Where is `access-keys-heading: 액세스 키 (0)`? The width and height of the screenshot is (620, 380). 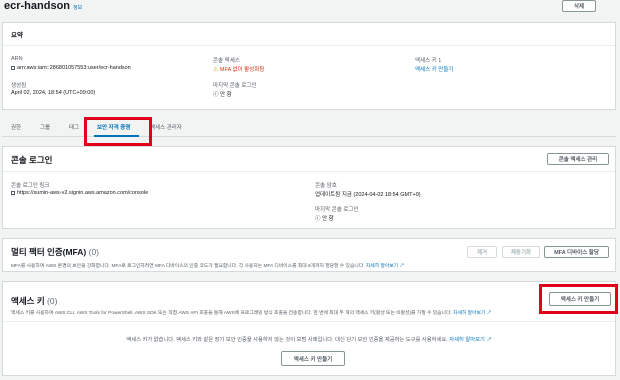 access-keys-heading: 액세스 키 (0) is located at coordinates (34, 301).